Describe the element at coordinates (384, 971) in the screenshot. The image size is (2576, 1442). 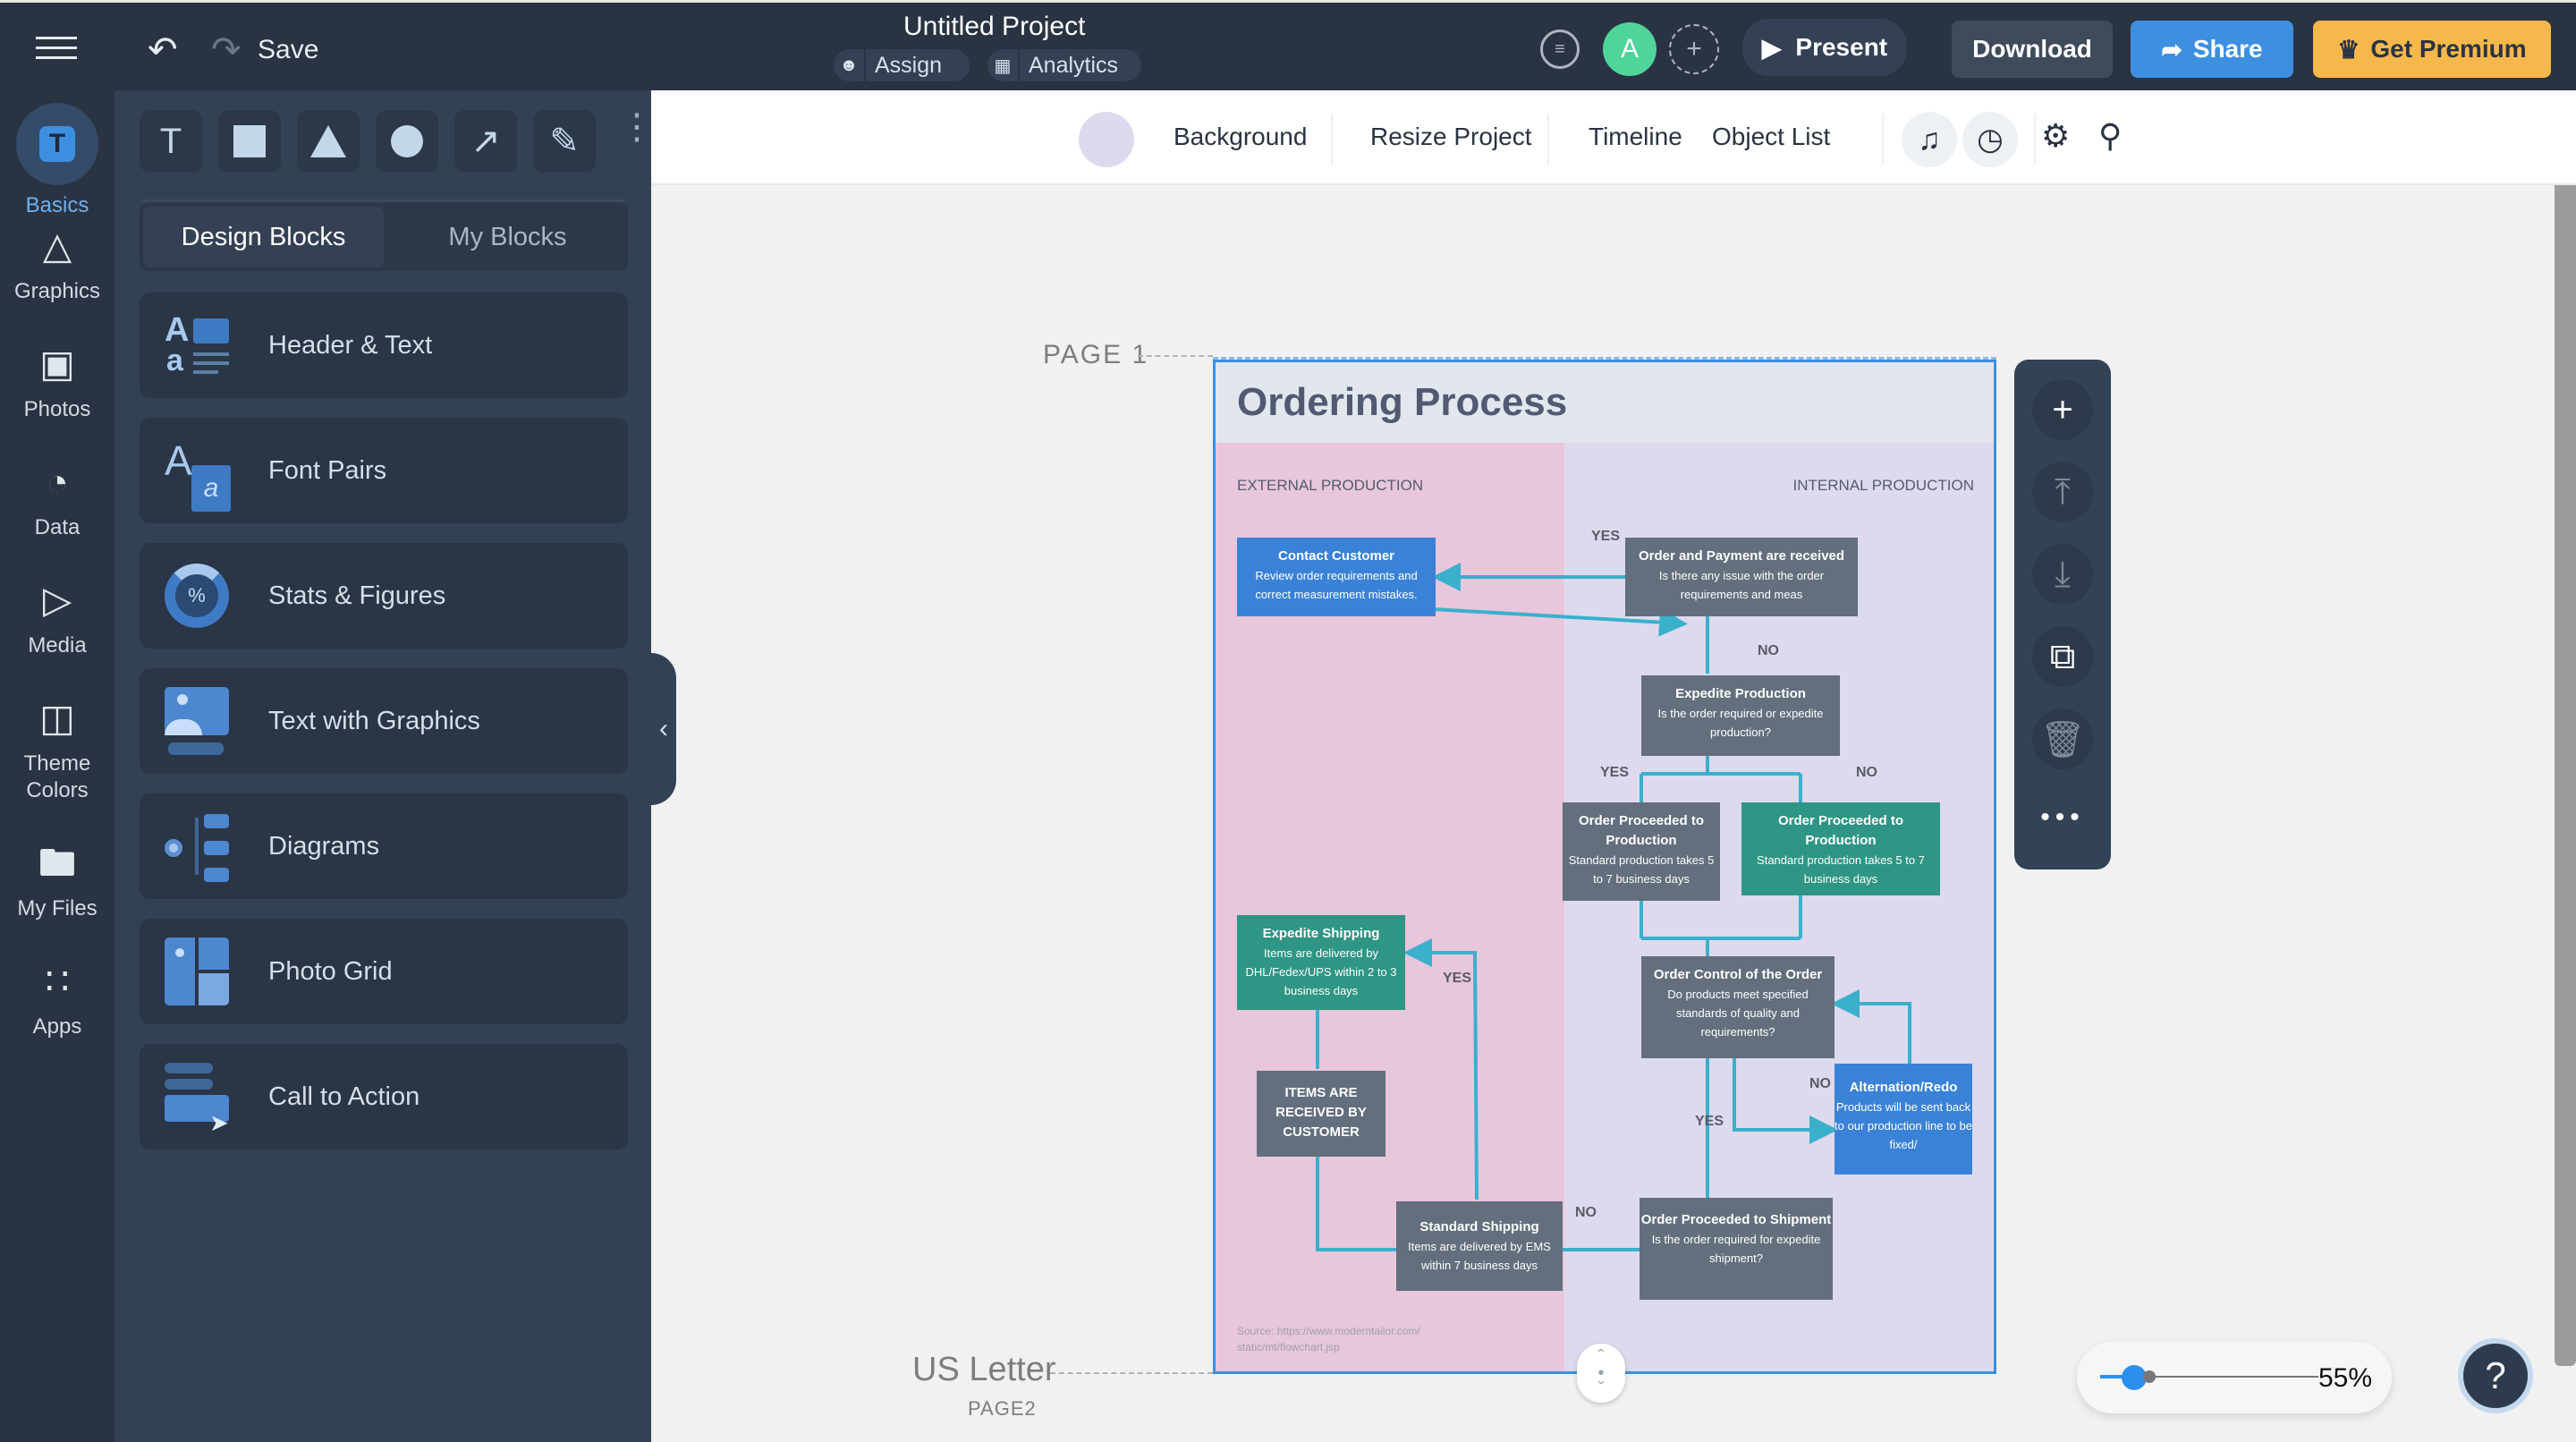
I see `block-photo-grid: Photo Grid` at that location.